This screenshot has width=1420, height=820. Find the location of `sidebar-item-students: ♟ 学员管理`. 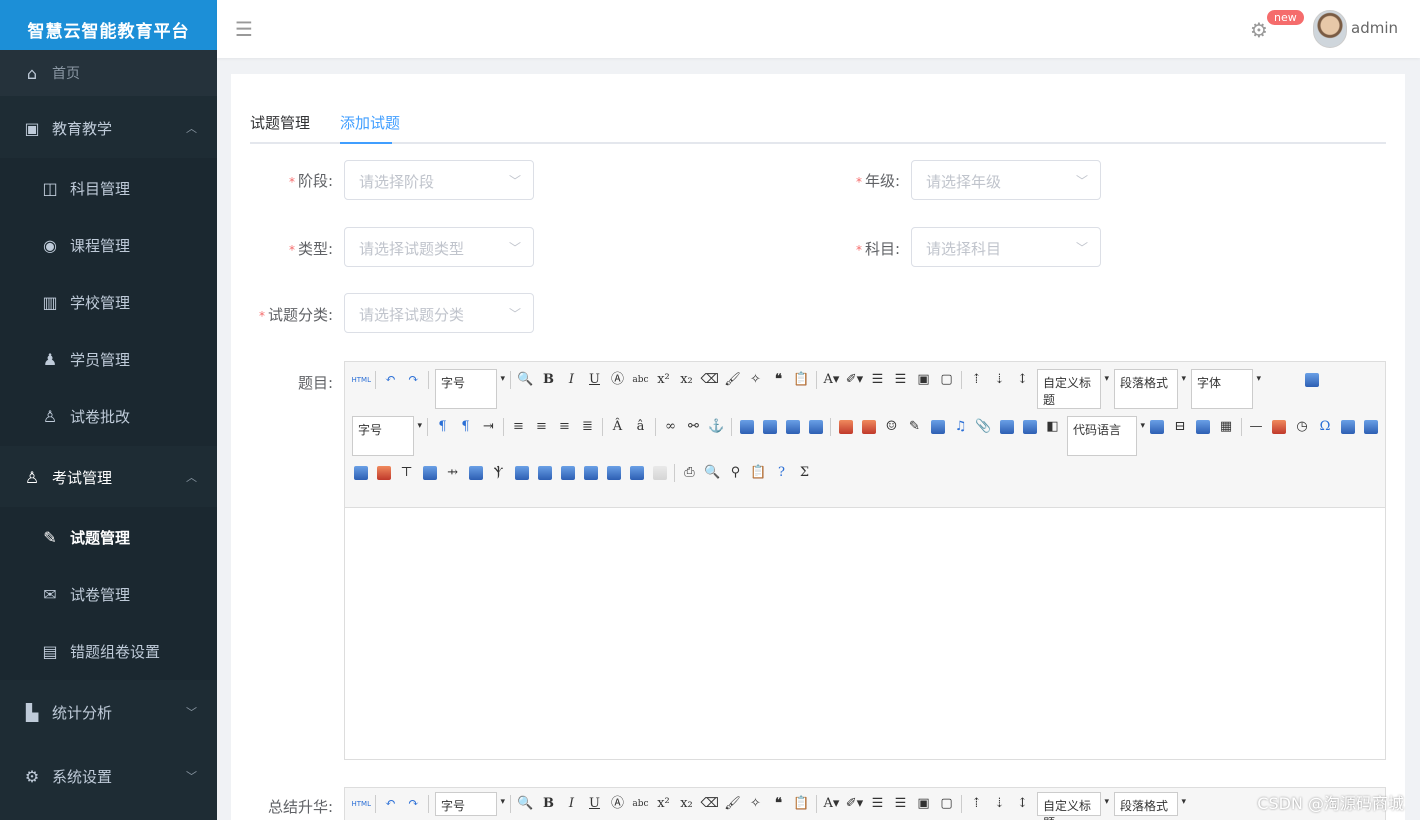

sidebar-item-students: ♟ 学员管理 is located at coordinates (108, 359).